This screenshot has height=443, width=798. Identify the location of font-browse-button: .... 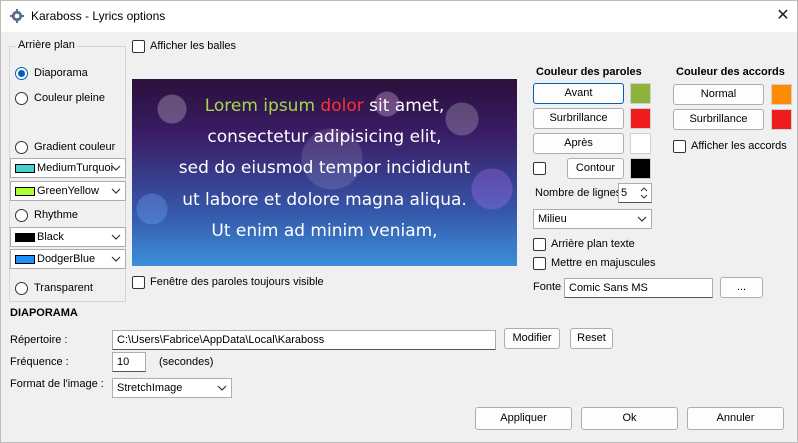
(741, 287).